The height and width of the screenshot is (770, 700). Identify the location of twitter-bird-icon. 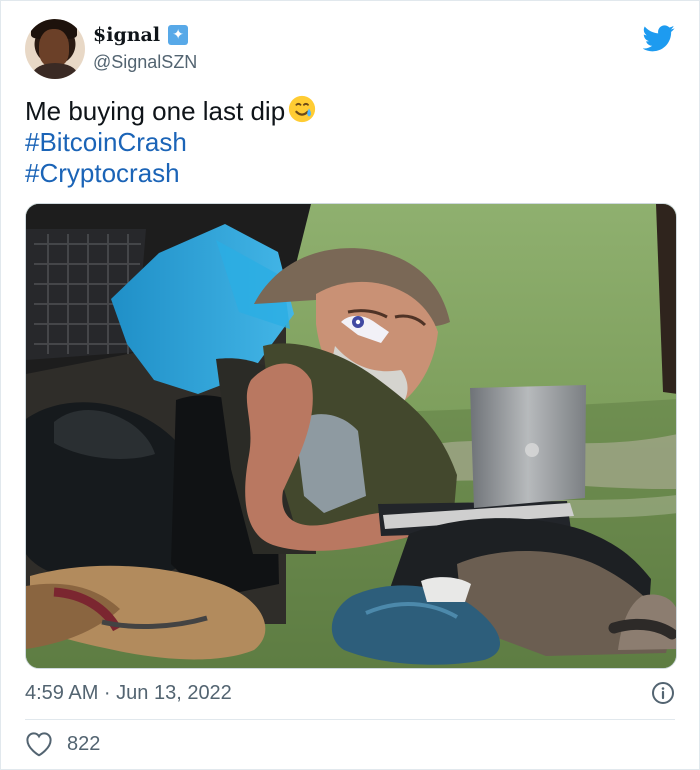
(659, 38).